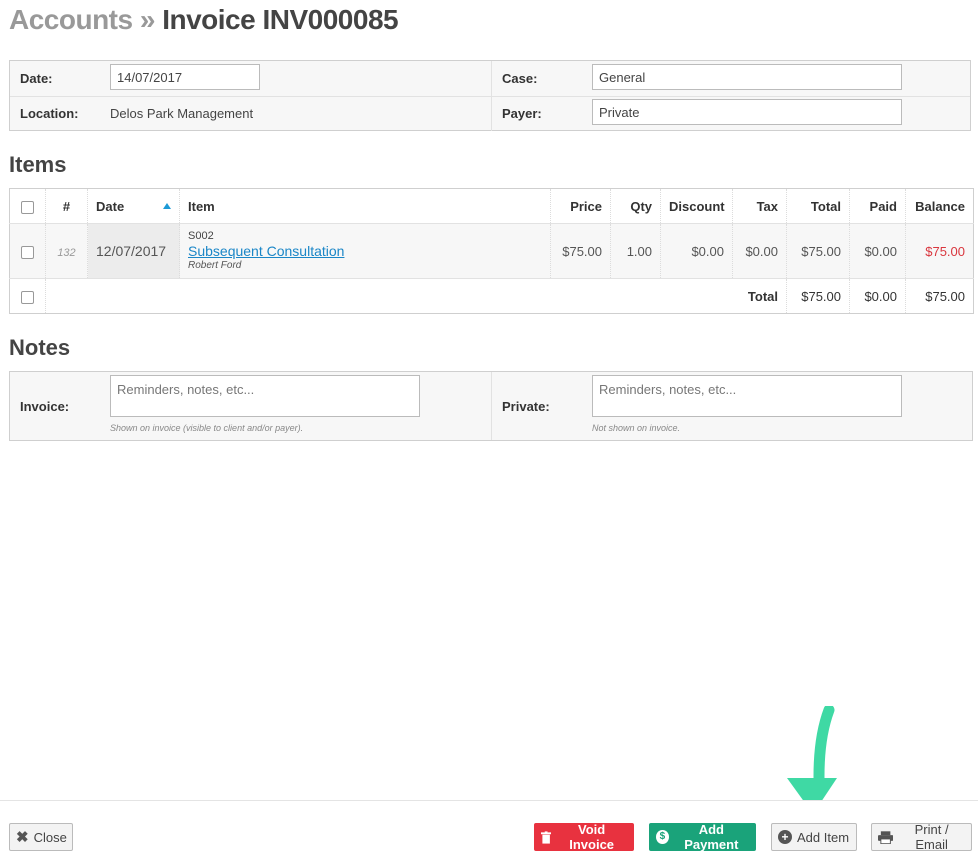 The width and height of the screenshot is (978, 858). I want to click on row-item-cell: S002 Subsequent Consultation Robert Ford, so click(365, 251).